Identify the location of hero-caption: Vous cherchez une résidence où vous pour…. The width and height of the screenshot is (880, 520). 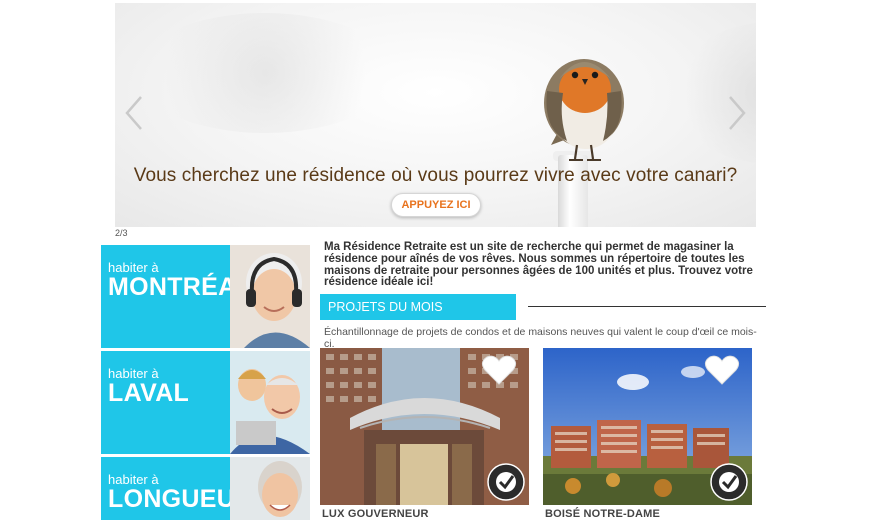
(435, 175).